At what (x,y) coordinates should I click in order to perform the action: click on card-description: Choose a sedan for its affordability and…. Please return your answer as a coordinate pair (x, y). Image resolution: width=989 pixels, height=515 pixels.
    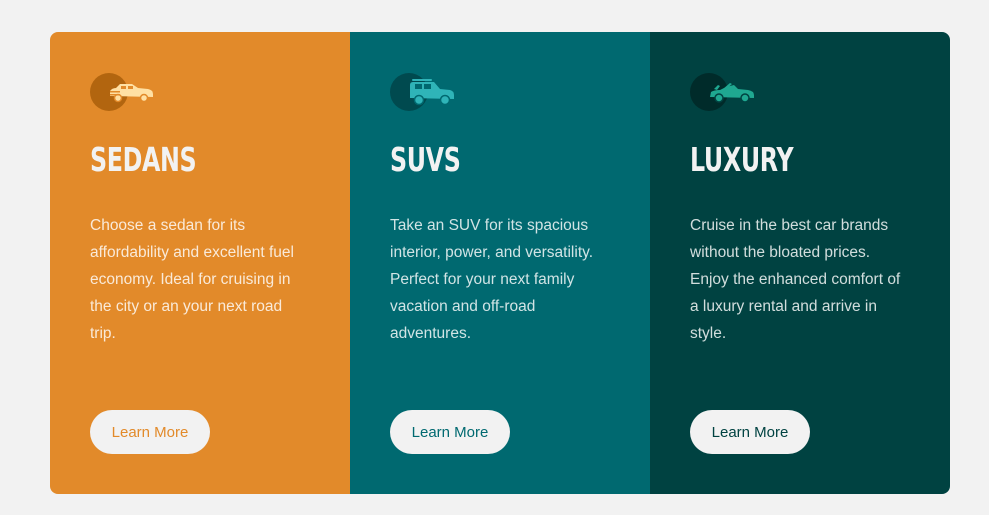
    Looking at the image, I should click on (192, 279).